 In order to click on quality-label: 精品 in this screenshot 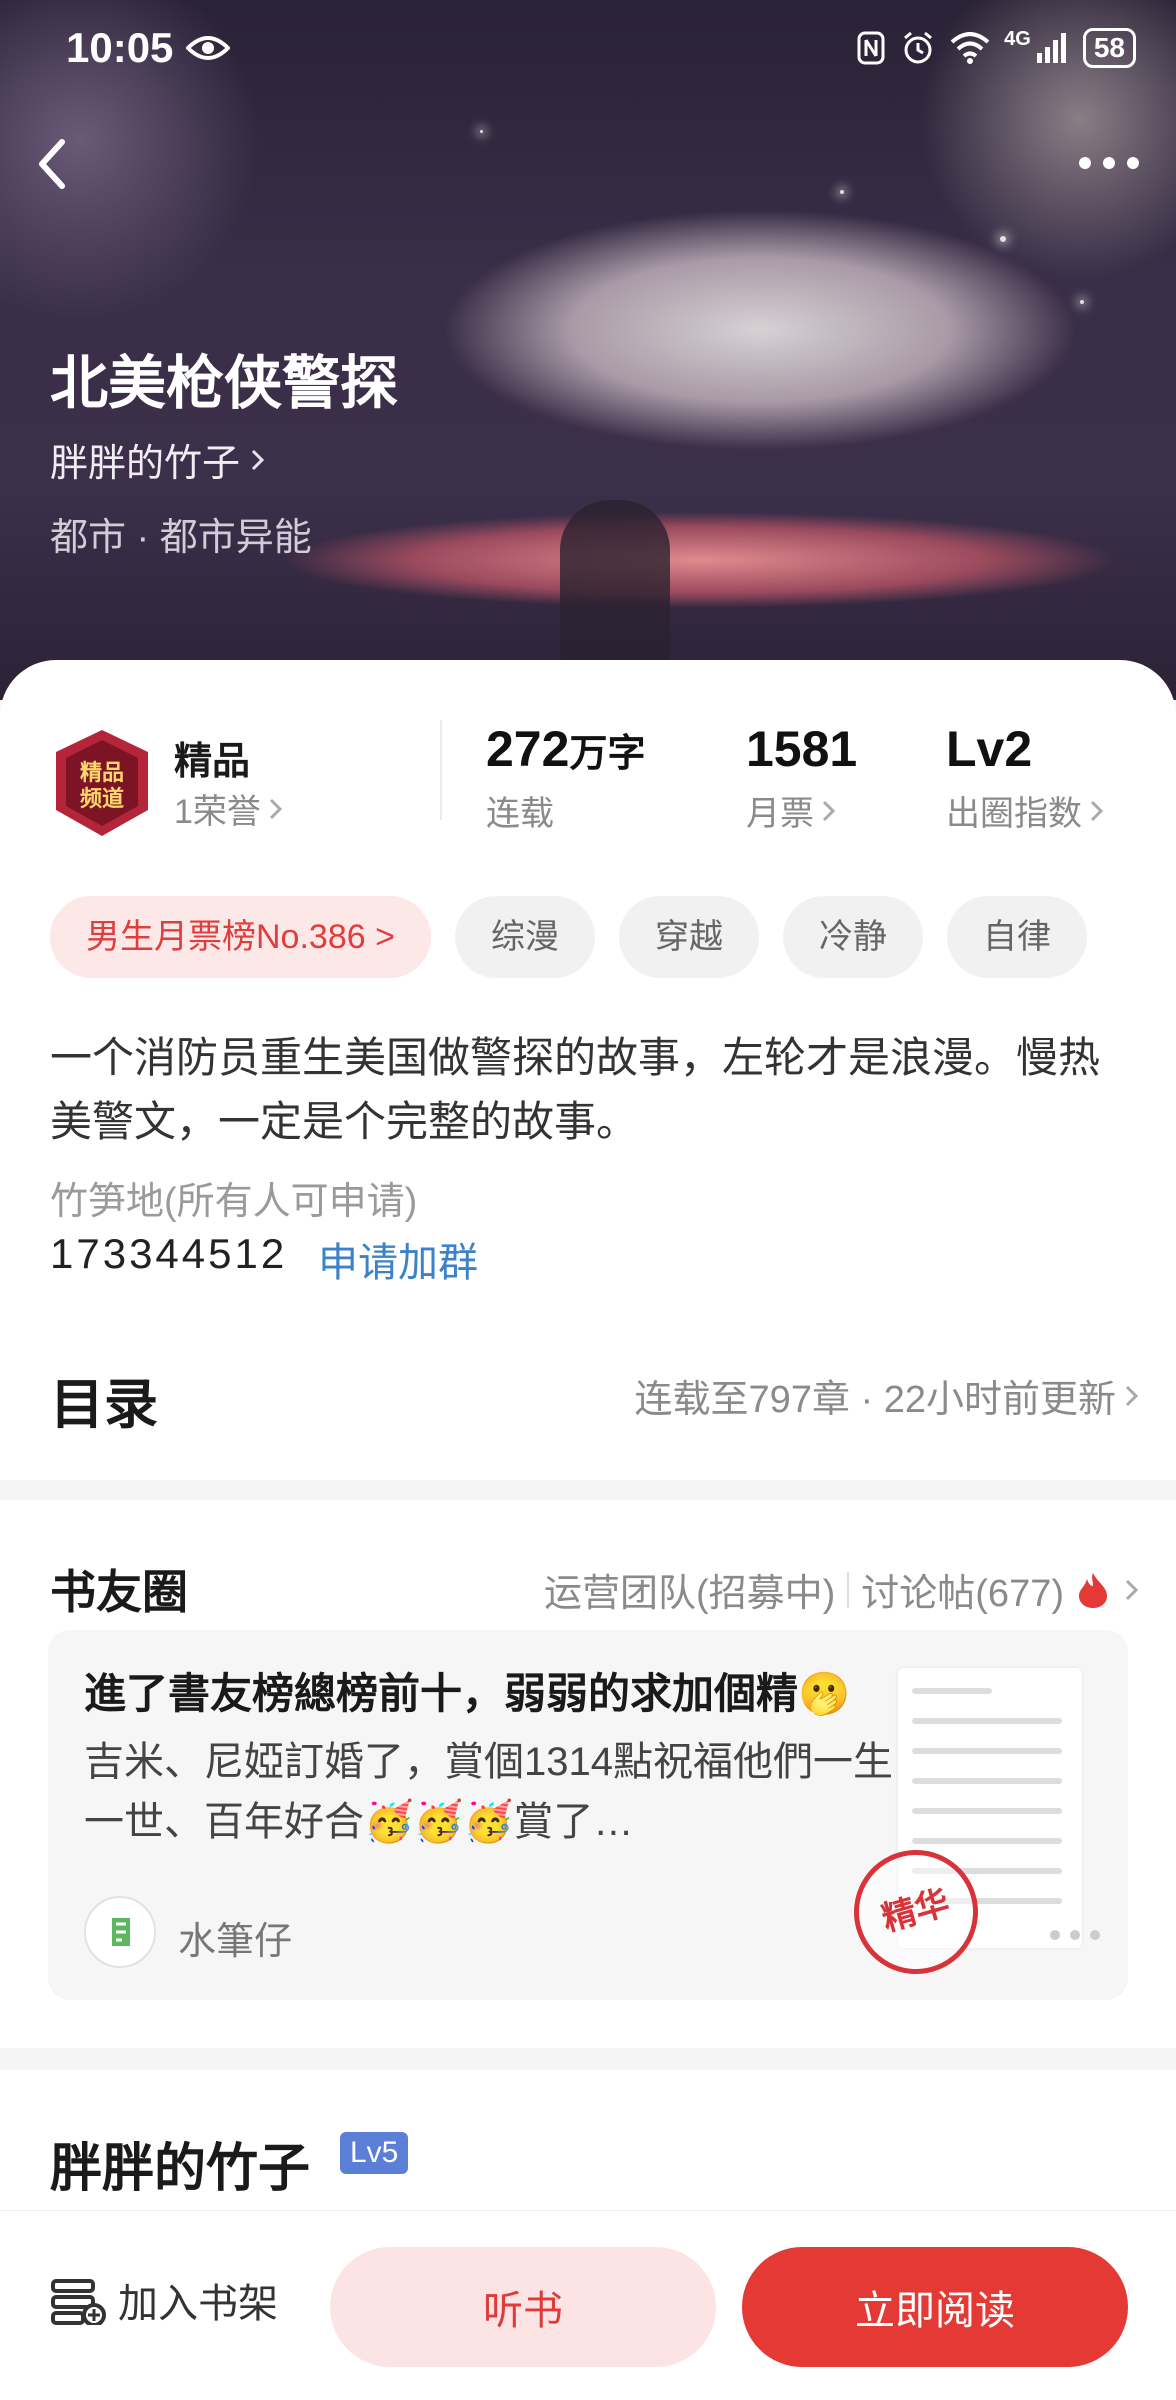, I will do `click(212, 762)`.